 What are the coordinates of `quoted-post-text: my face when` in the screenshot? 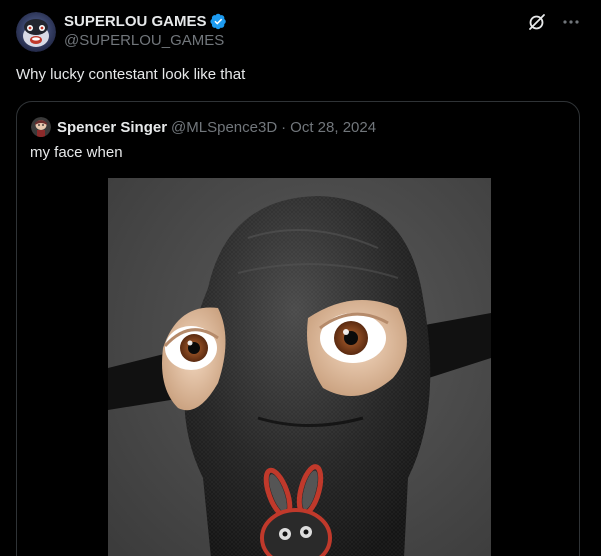 It's located at (76, 152).